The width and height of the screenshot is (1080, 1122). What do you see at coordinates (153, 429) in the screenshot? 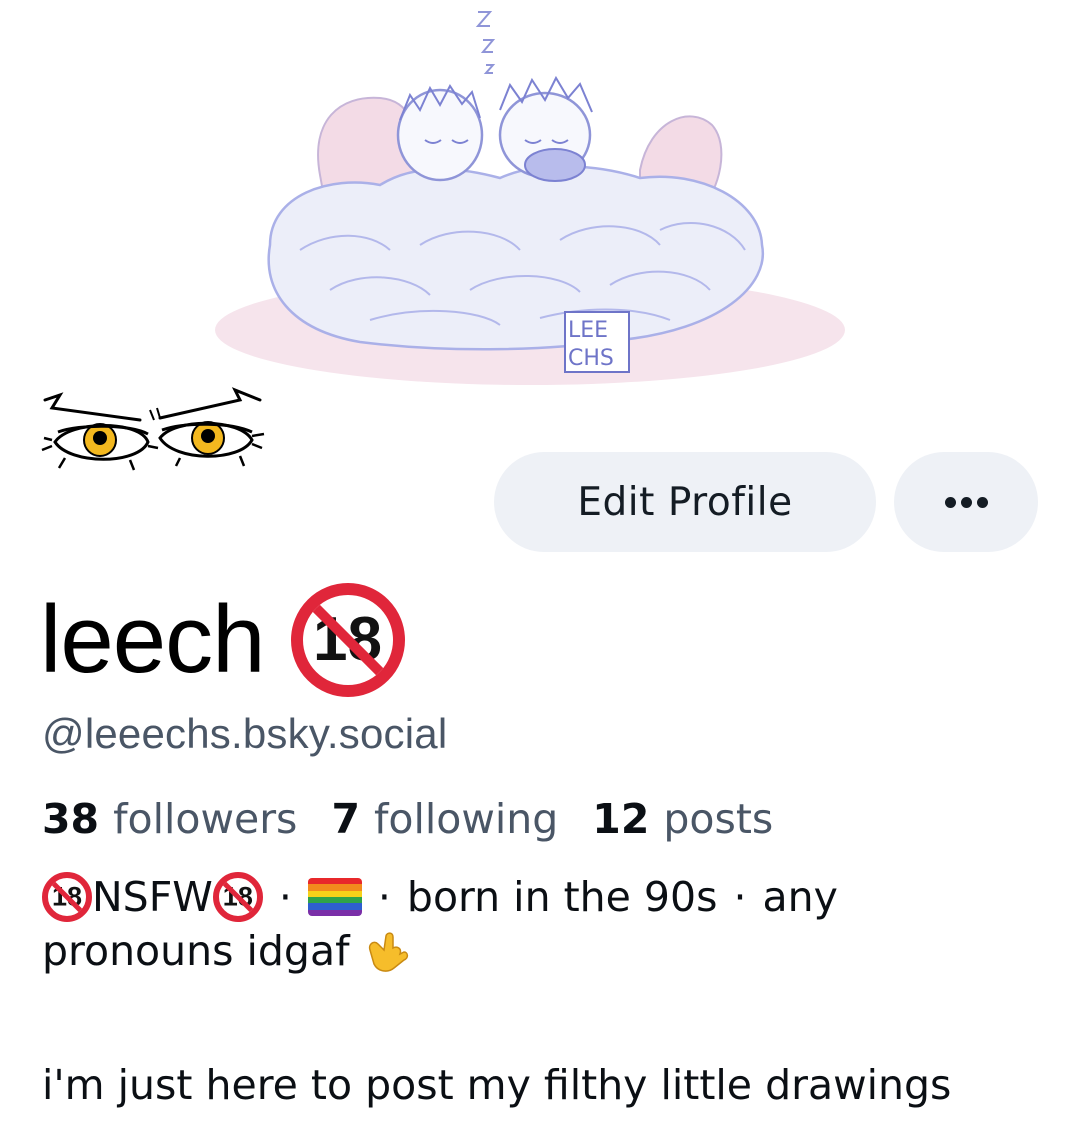
I see `angry-eyes-icon` at bounding box center [153, 429].